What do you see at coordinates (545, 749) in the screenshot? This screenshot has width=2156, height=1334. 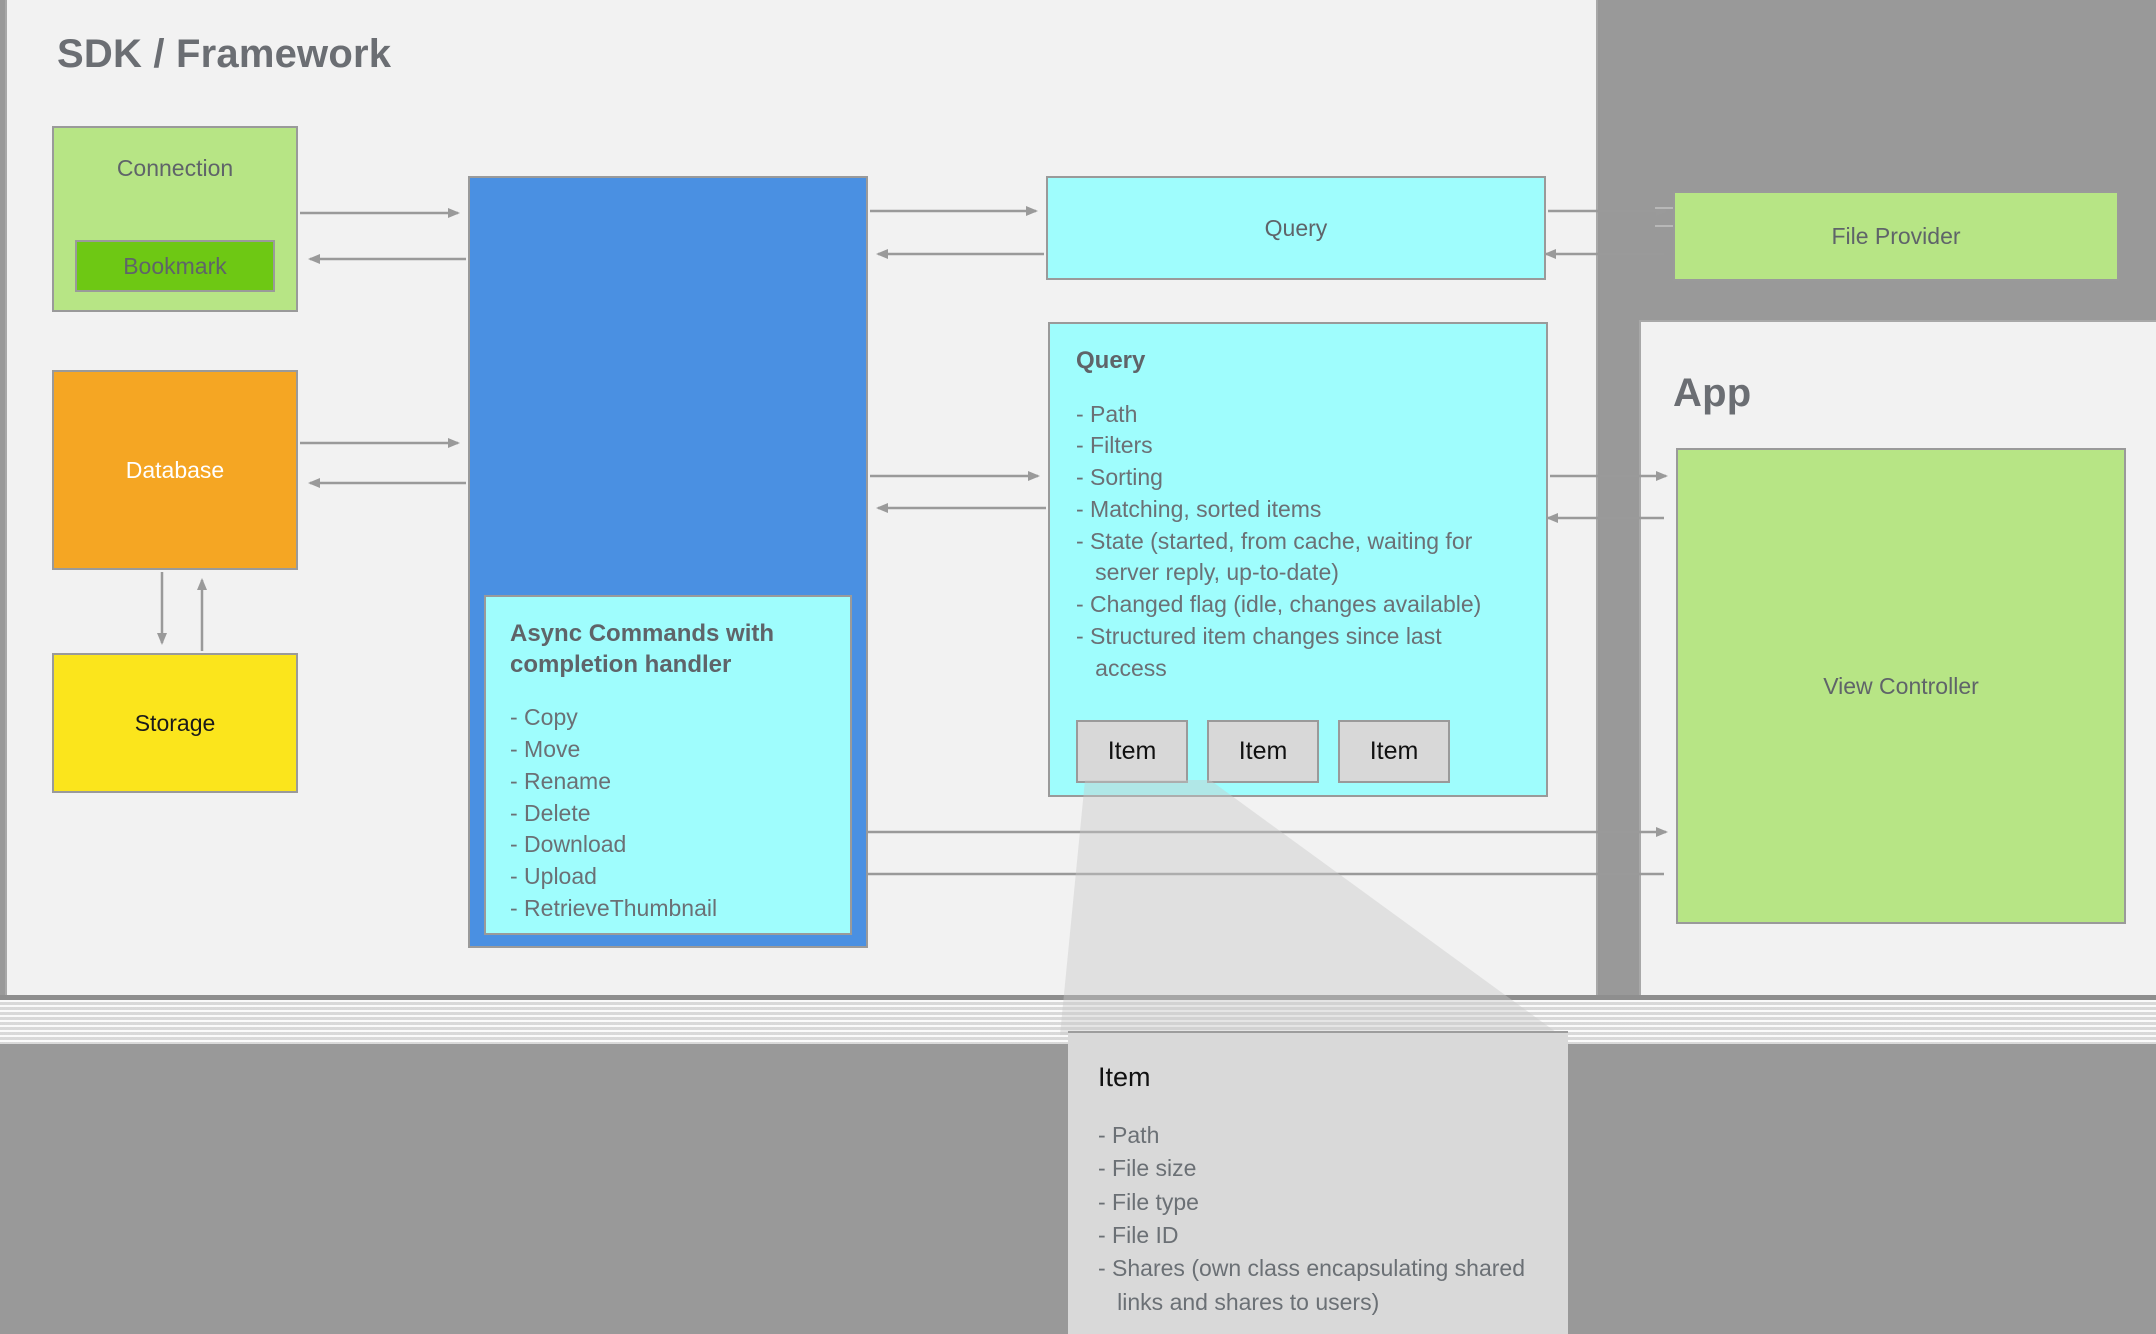 I see `list-item: - Move` at bounding box center [545, 749].